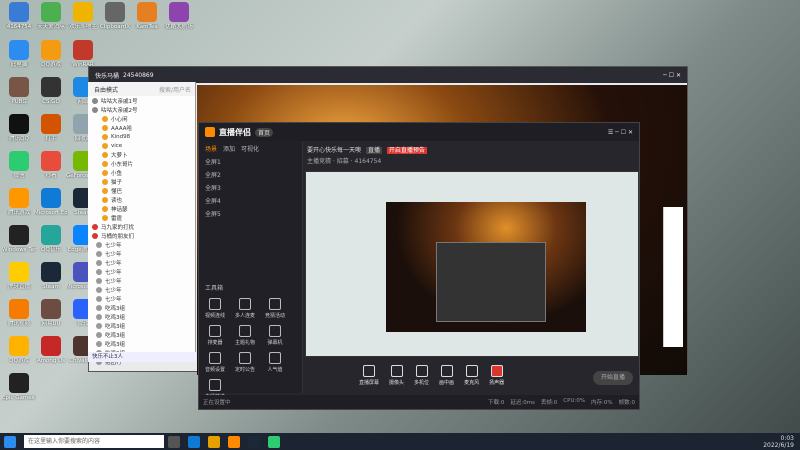 The image size is (800, 450). What do you see at coordinates (147, 16) in the screenshot?
I see `desktop-icon: KamTea` at bounding box center [147, 16].